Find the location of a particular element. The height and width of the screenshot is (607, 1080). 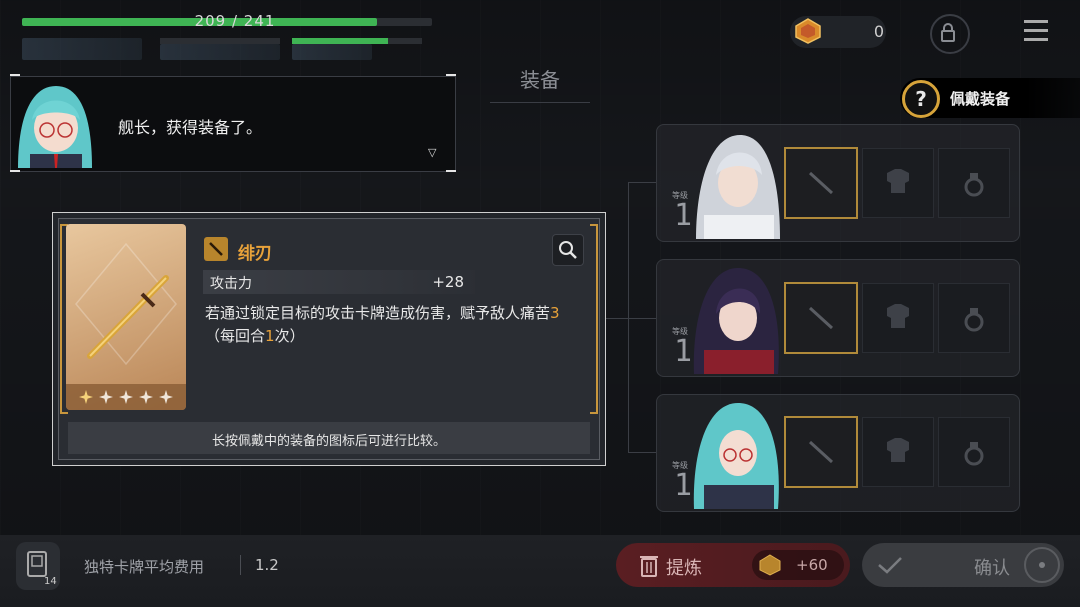

stat-label: 攻击力 is located at coordinates (231, 284).